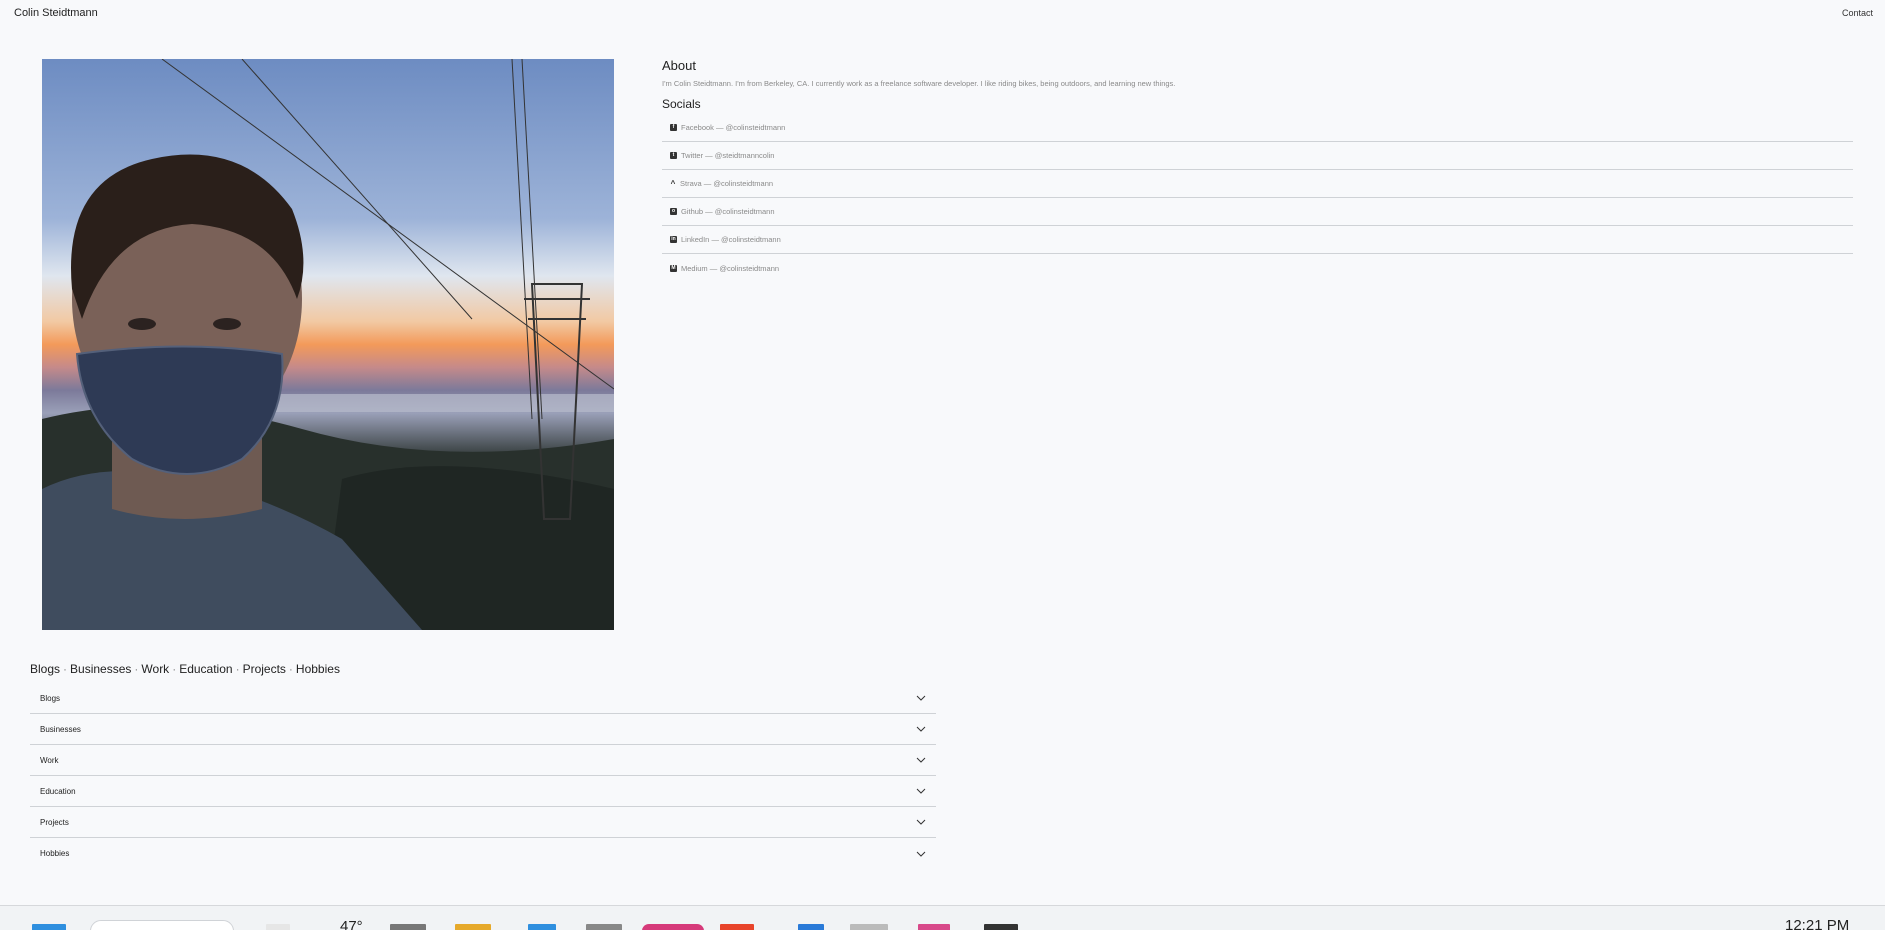 This screenshot has height=930, width=1885. What do you see at coordinates (483, 853) in the screenshot?
I see `accordion-item-hobbies: Hobbies` at bounding box center [483, 853].